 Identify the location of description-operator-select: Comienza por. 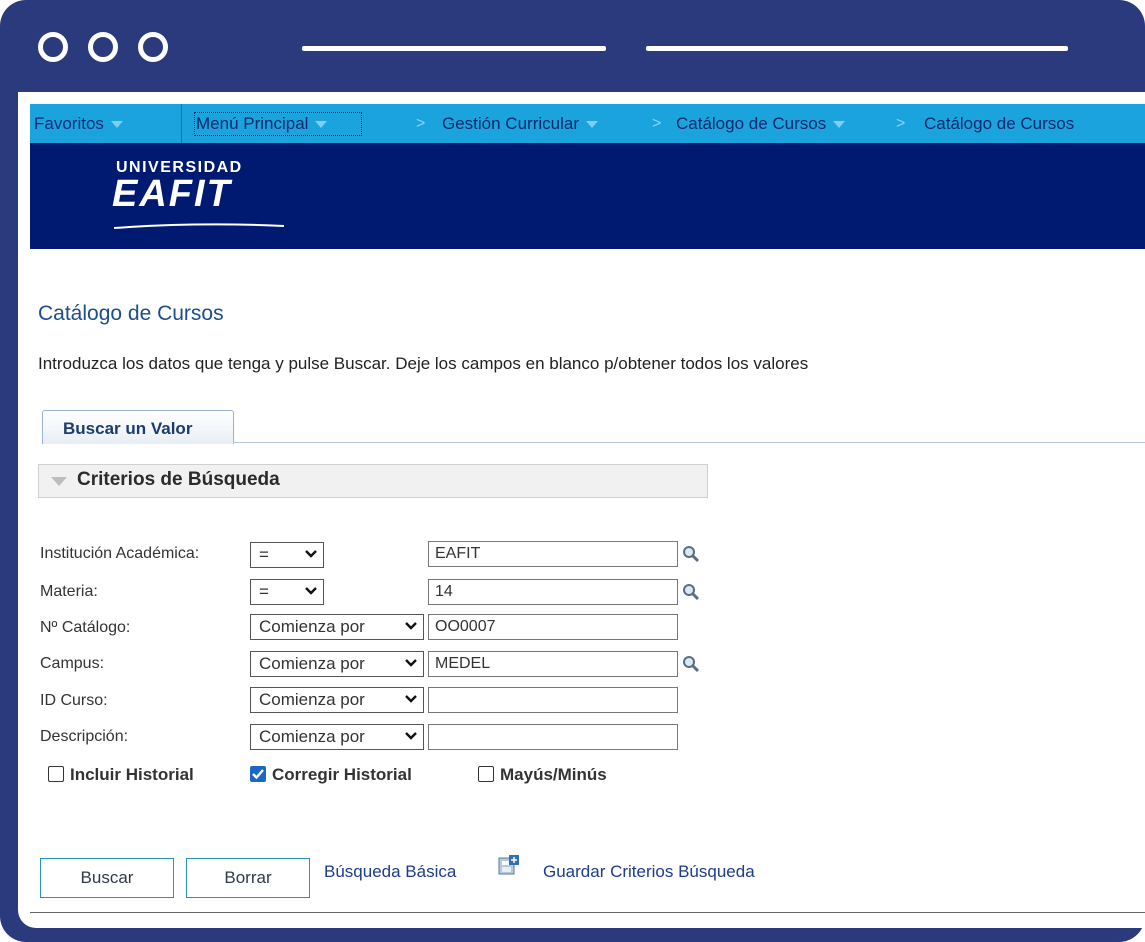
(337, 737).